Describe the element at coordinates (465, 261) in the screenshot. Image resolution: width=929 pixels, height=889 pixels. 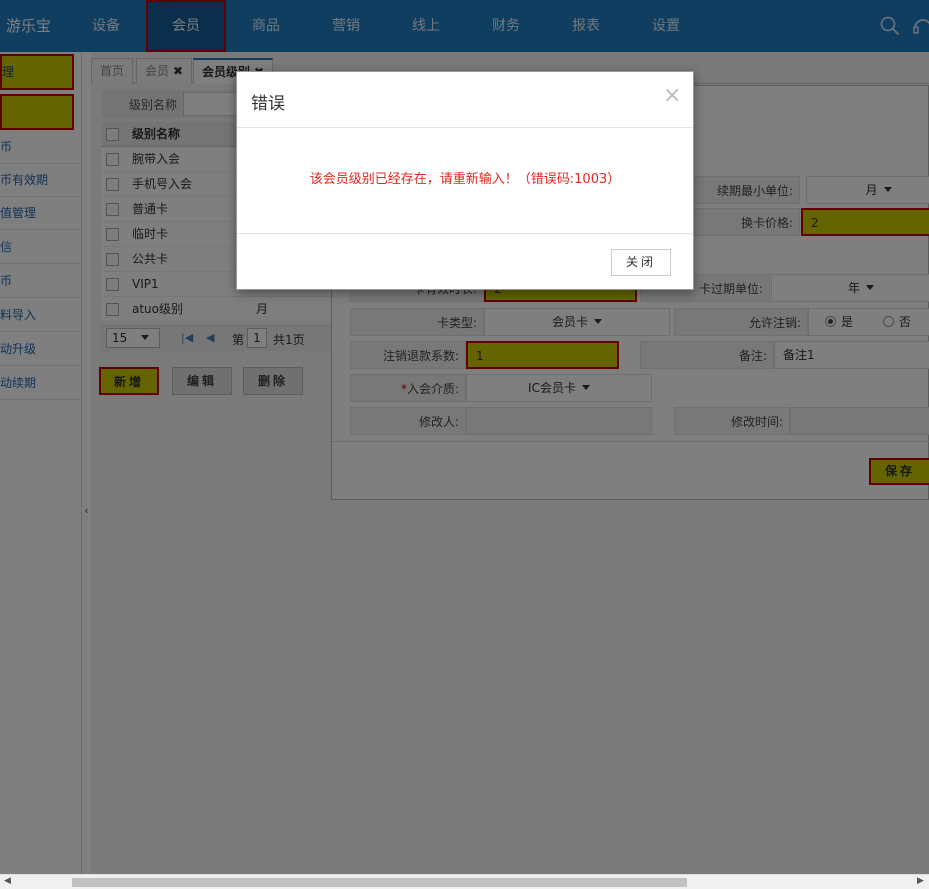
I see `dialog-footer: 关闭` at that location.